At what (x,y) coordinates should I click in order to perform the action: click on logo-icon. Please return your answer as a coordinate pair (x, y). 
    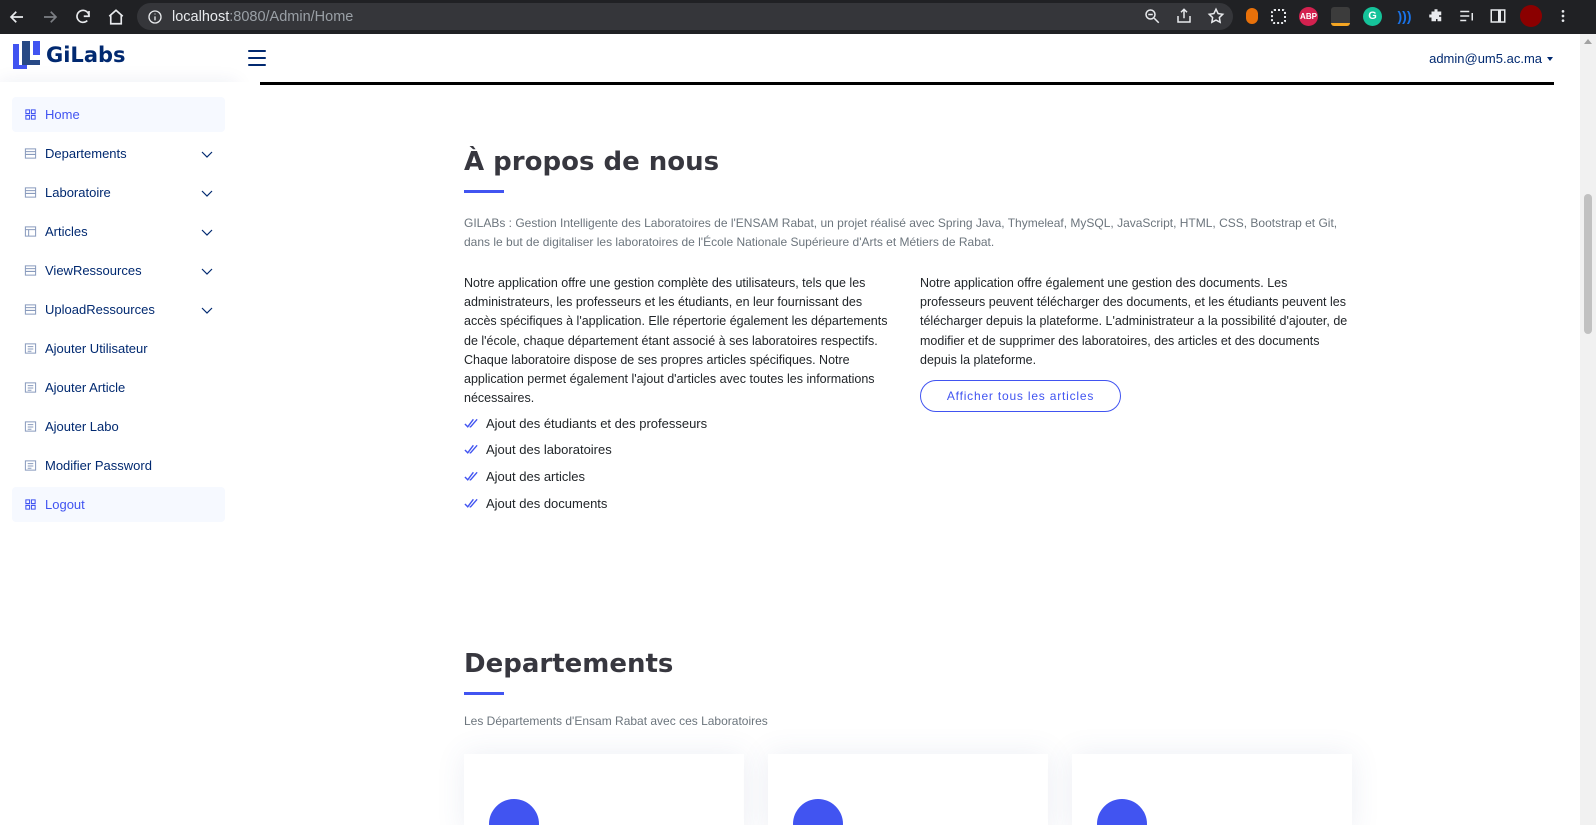
    Looking at the image, I should click on (26, 55).